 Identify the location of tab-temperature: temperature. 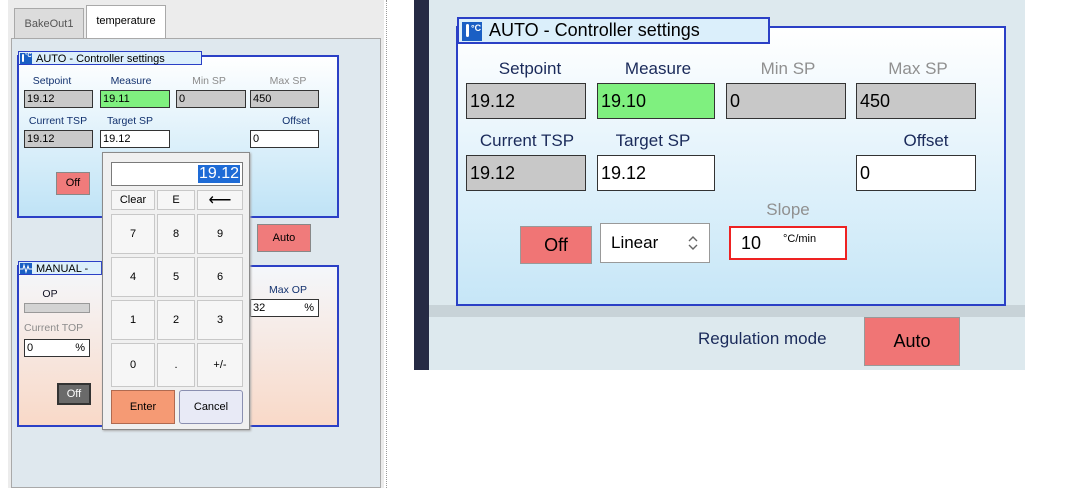
(126, 21).